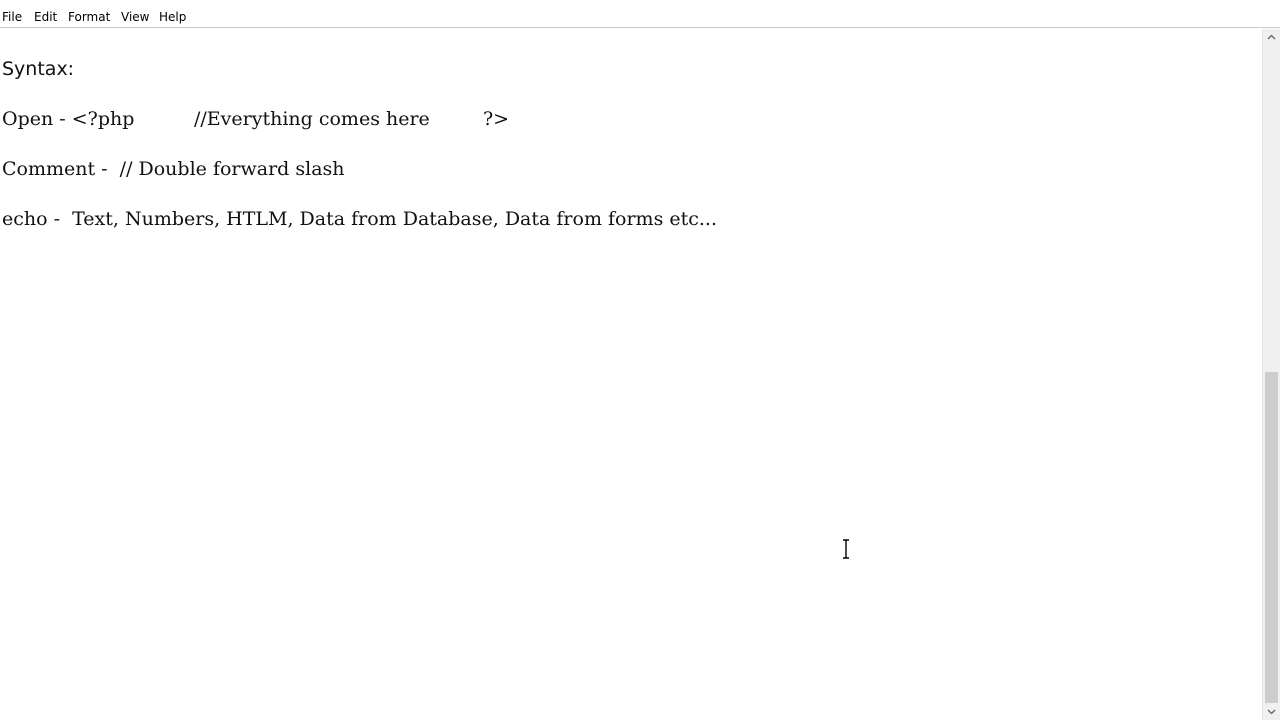  I want to click on menu-file: File, so click(12, 17).